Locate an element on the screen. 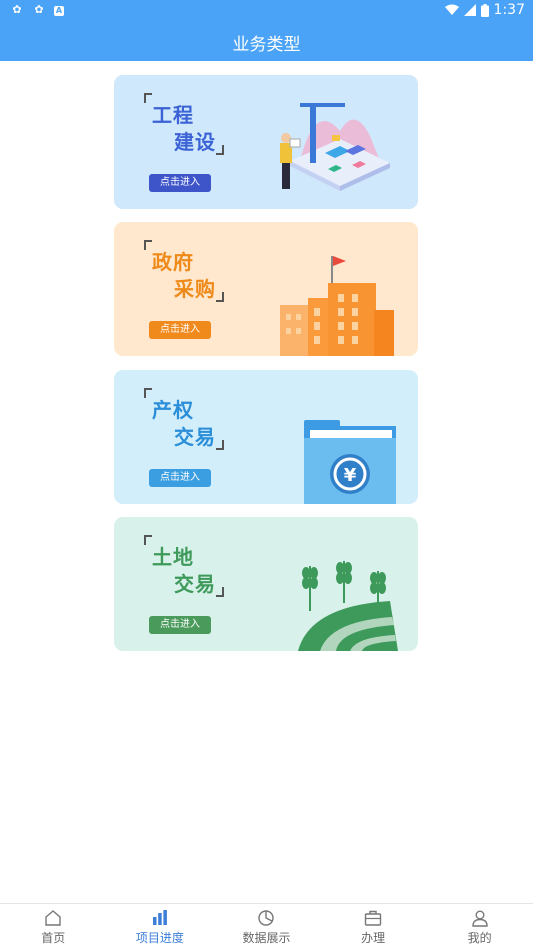  signal-icon is located at coordinates (469, 10).